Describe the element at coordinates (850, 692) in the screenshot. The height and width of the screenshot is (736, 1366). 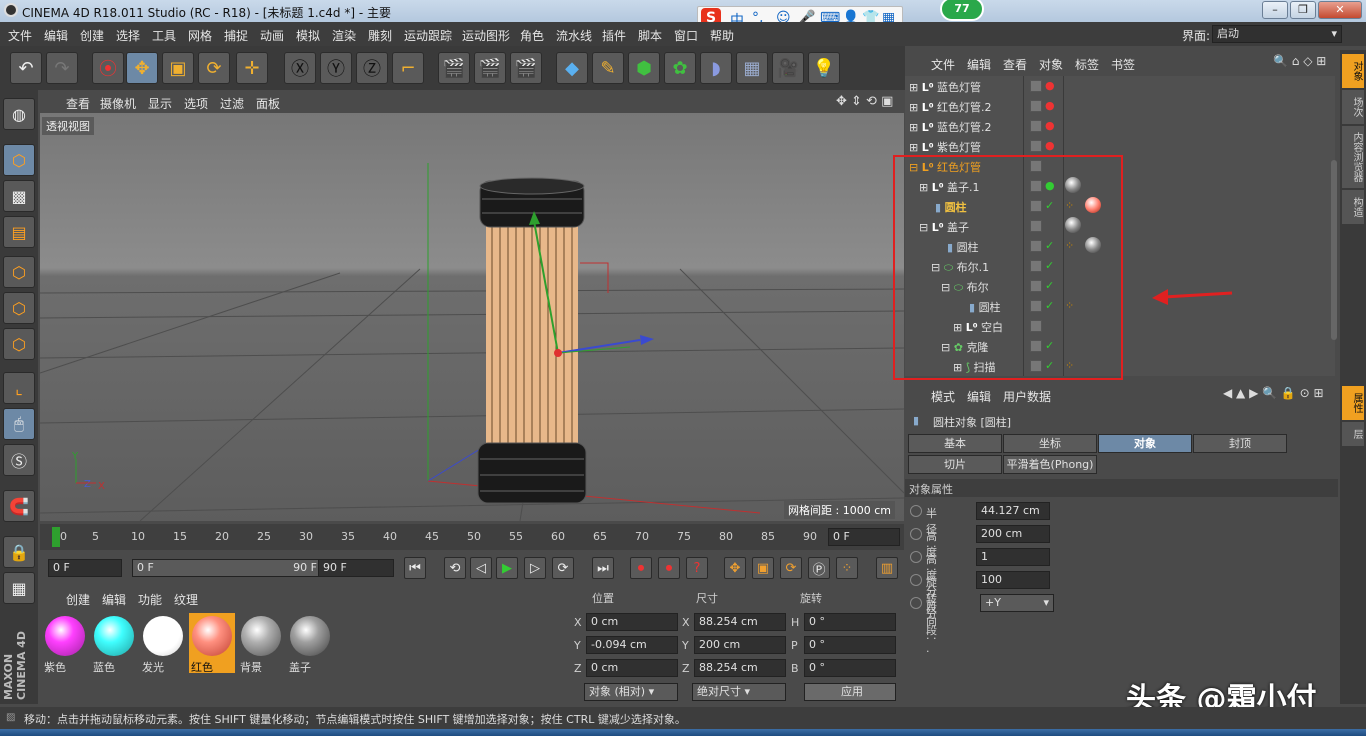
I see `apply-button: 应用` at that location.